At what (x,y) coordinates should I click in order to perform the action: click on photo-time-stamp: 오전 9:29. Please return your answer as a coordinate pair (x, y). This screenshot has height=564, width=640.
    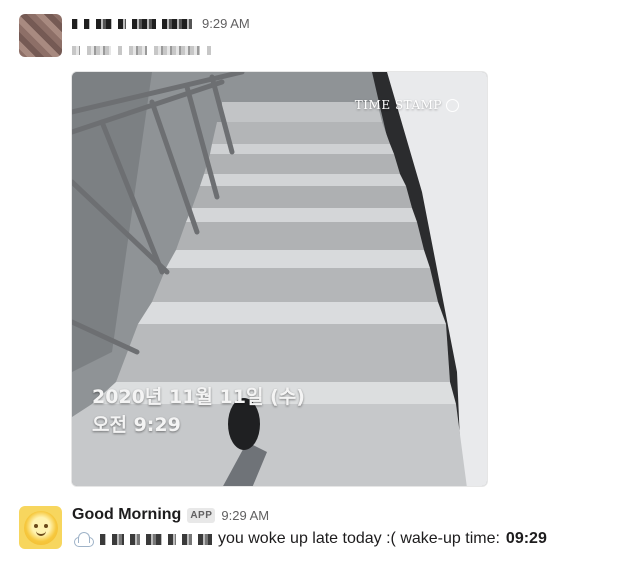
    Looking at the image, I should click on (136, 425).